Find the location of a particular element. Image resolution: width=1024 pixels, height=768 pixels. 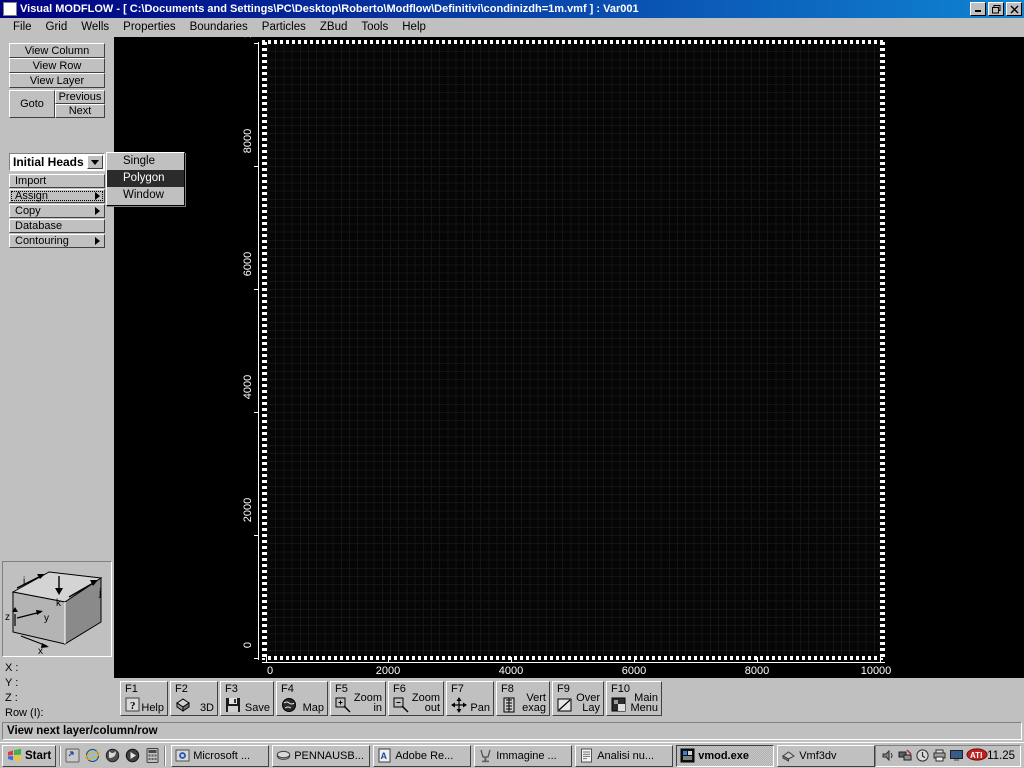

f2-3d-button: F2 3D is located at coordinates (194, 698).